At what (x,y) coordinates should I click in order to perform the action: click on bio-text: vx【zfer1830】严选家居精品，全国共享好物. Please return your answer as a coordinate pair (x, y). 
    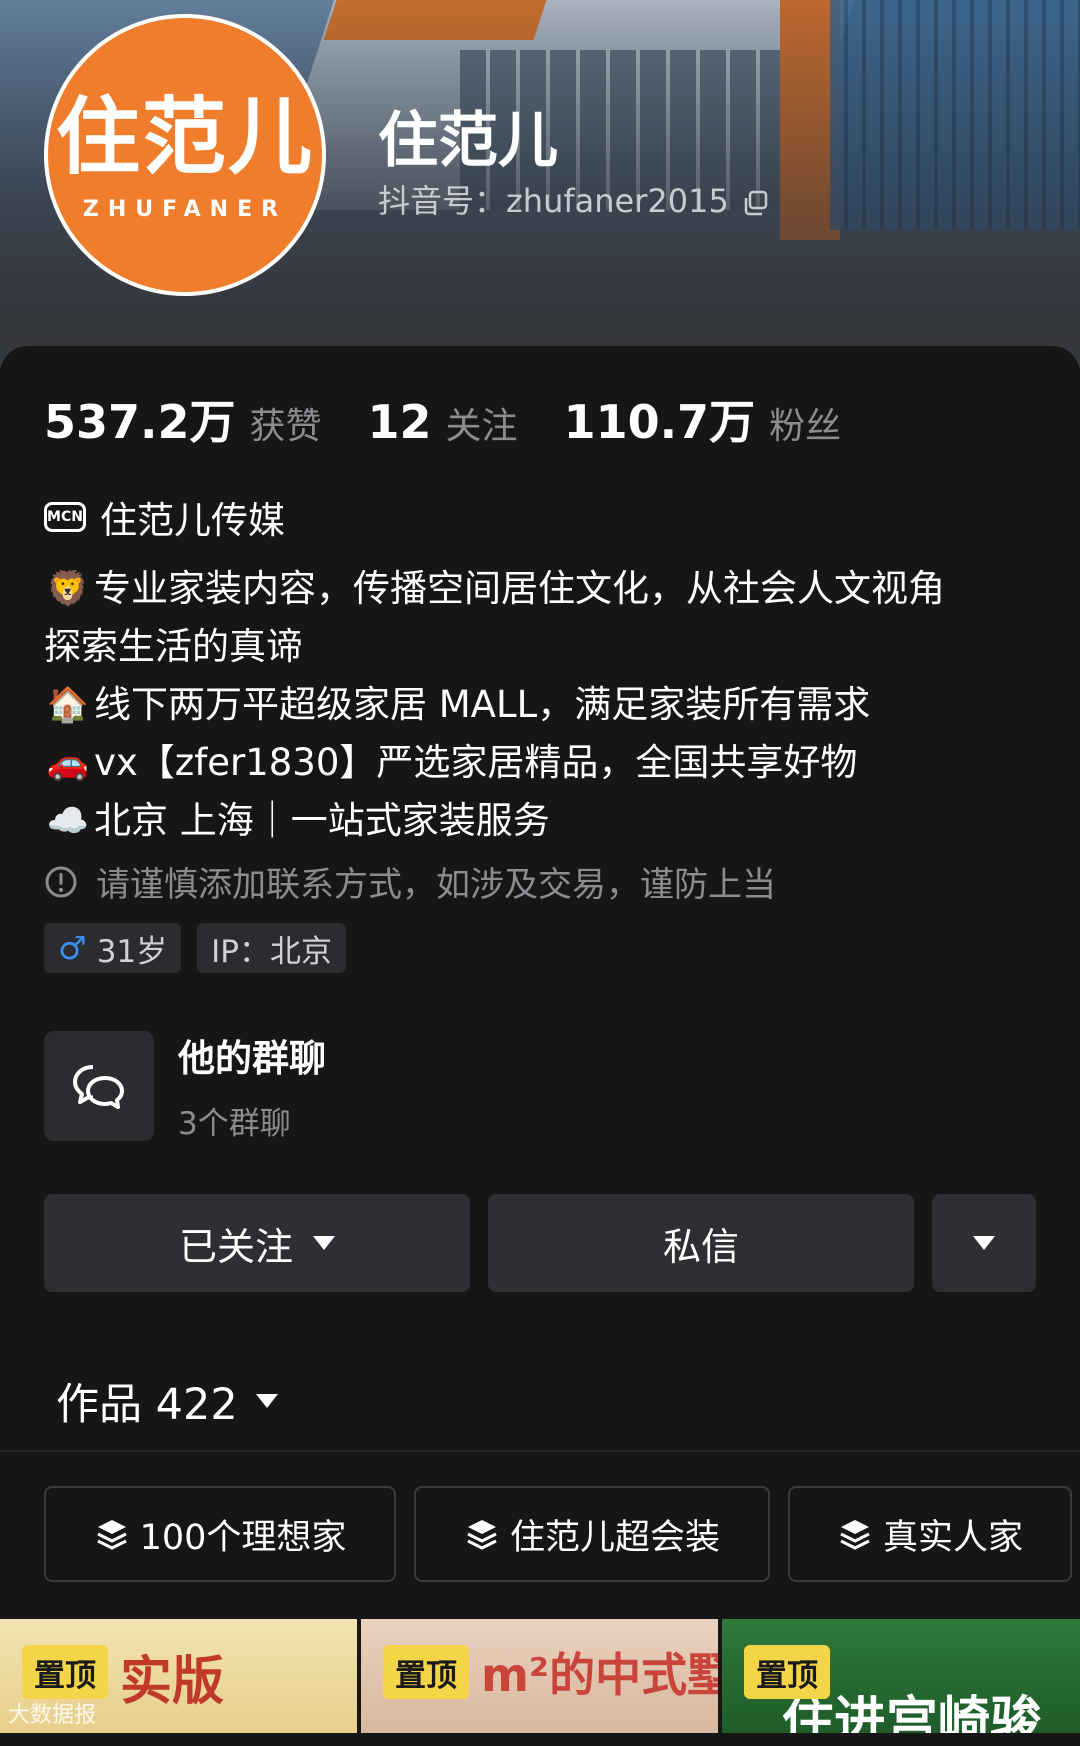
    Looking at the image, I should click on (476, 762).